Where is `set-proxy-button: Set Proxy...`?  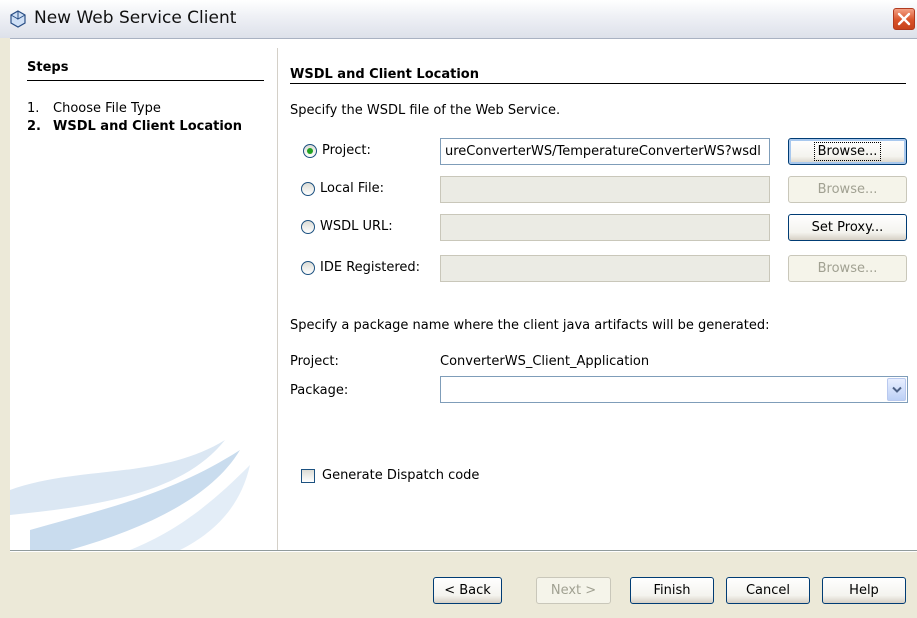 set-proxy-button: Set Proxy... is located at coordinates (847, 227).